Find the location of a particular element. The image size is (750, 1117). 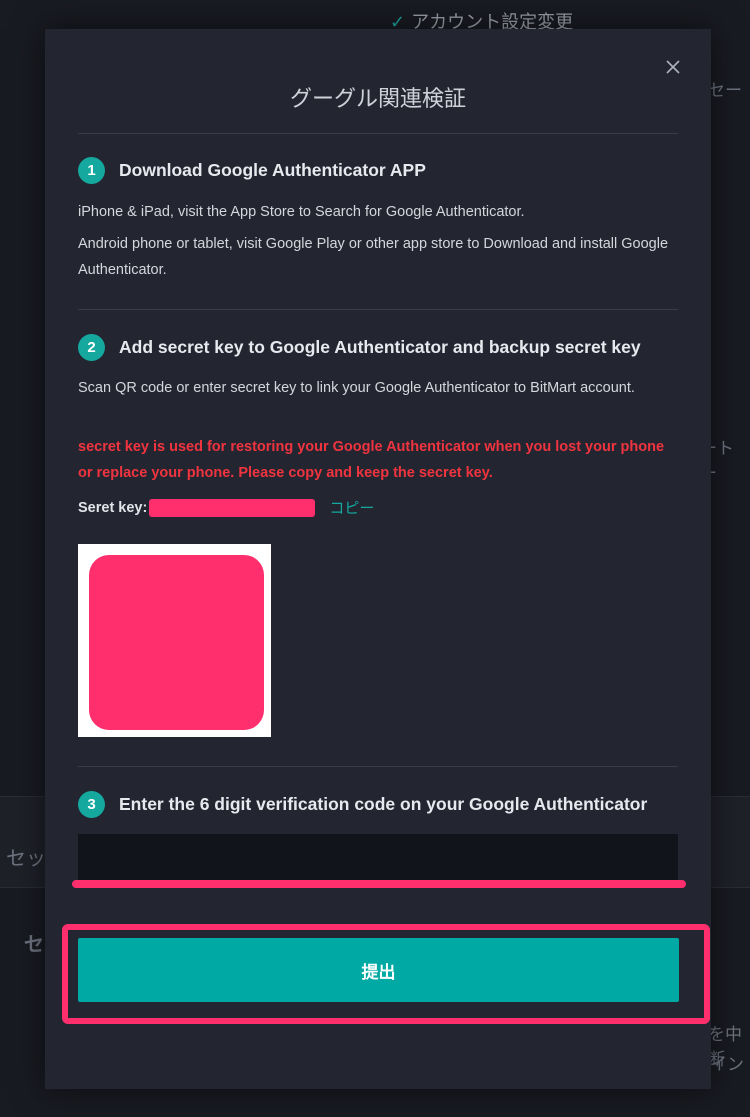

step2-number-badge: 2 is located at coordinates (91, 347).